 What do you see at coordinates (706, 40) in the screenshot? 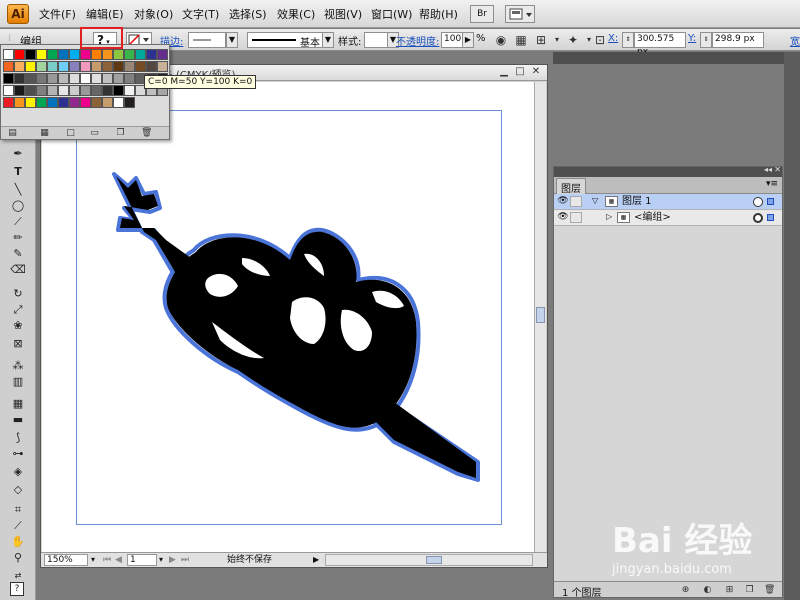
I see `y-stepper: ⇕` at bounding box center [706, 40].